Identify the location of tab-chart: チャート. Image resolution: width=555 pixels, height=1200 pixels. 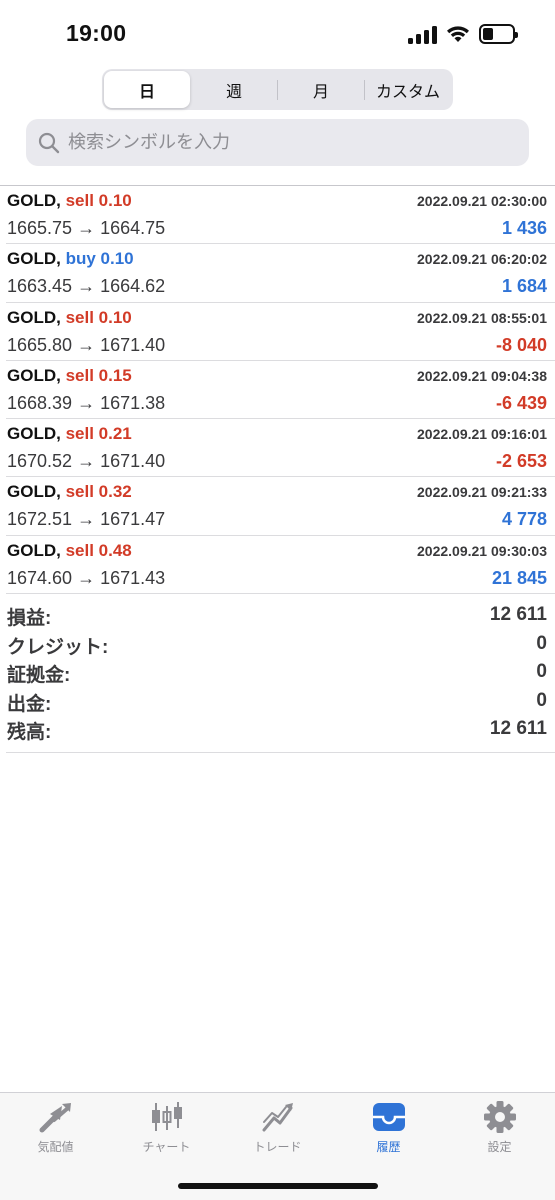
(166, 1129).